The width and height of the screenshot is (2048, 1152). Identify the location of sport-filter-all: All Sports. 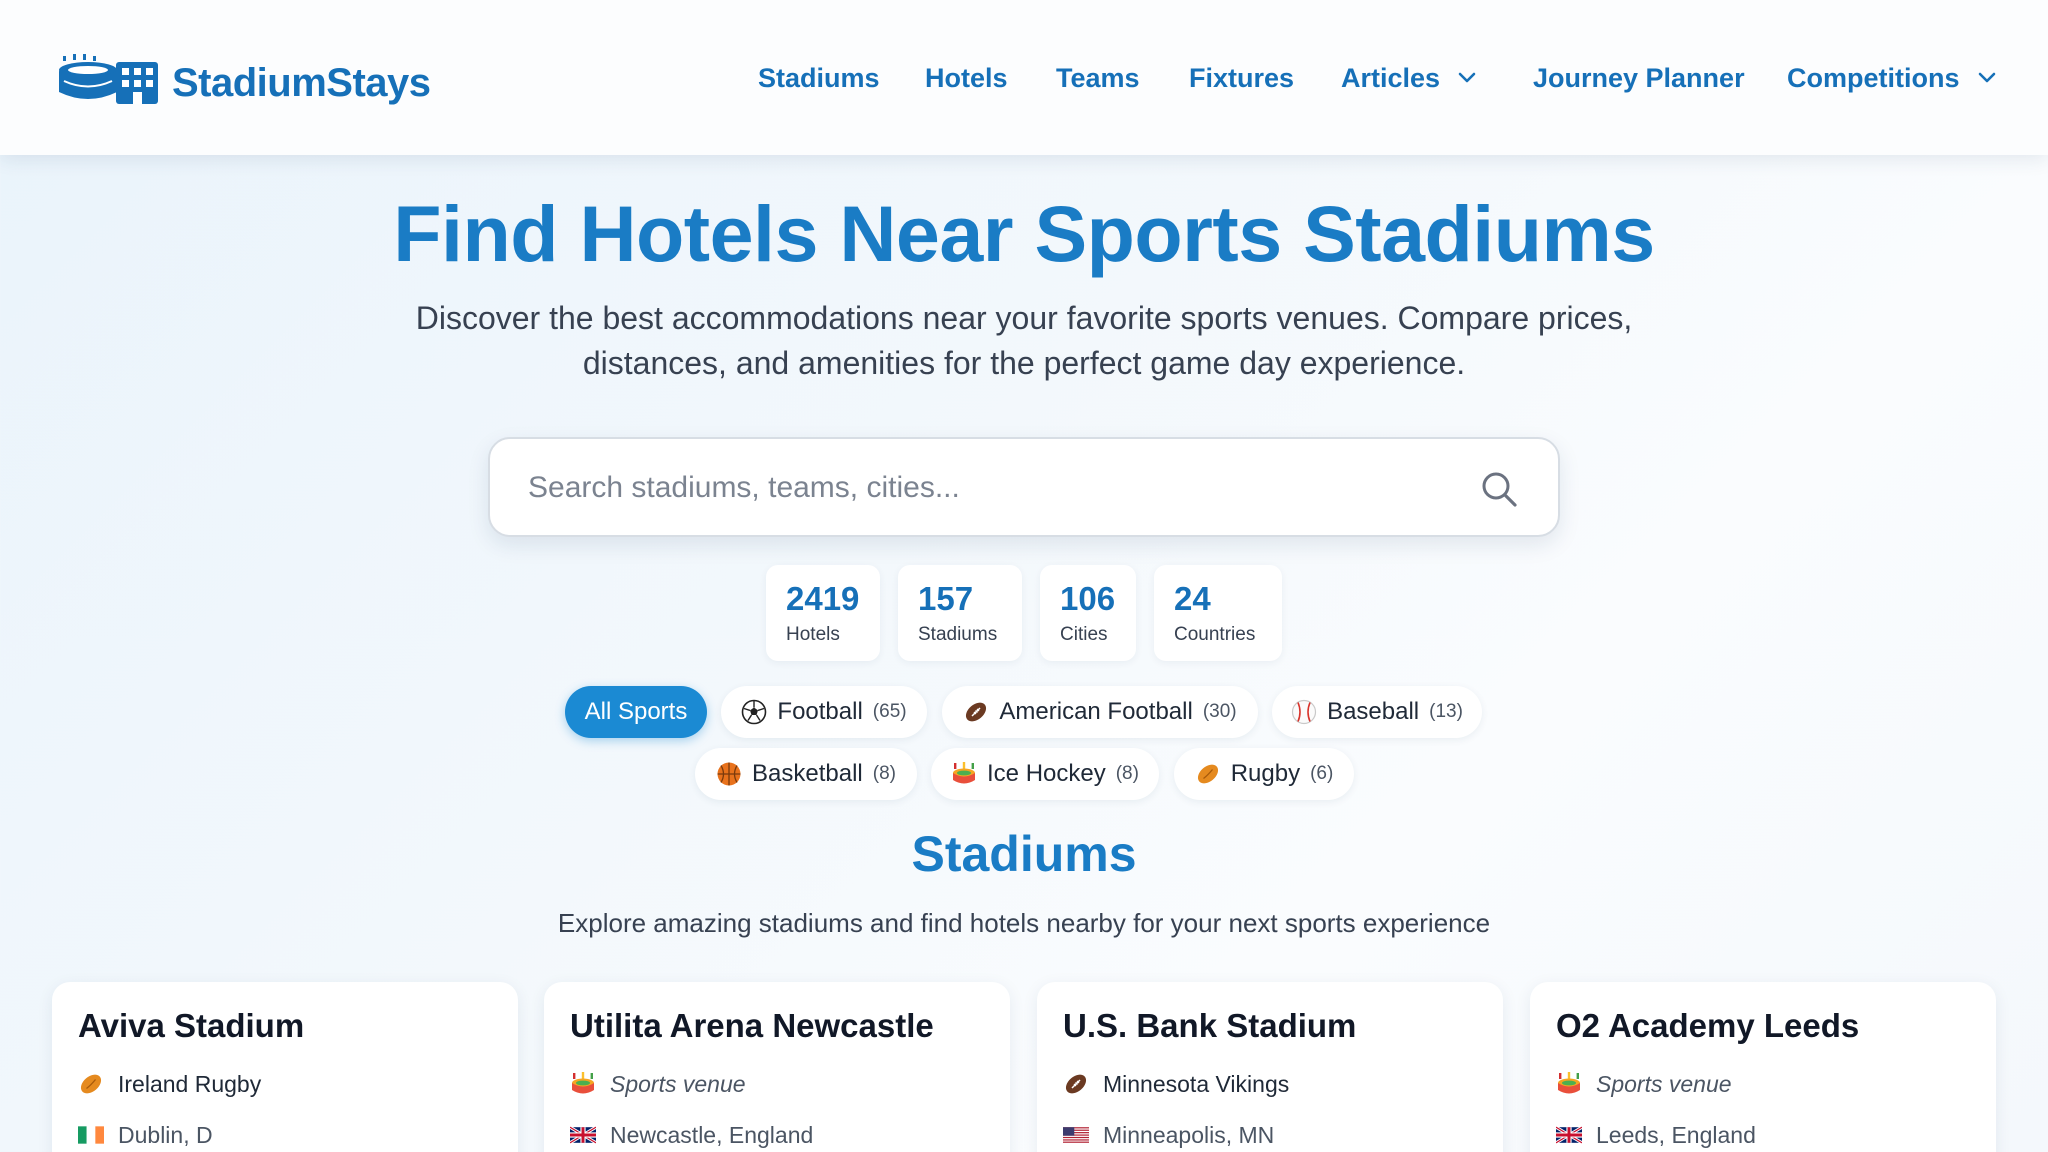
(636, 712).